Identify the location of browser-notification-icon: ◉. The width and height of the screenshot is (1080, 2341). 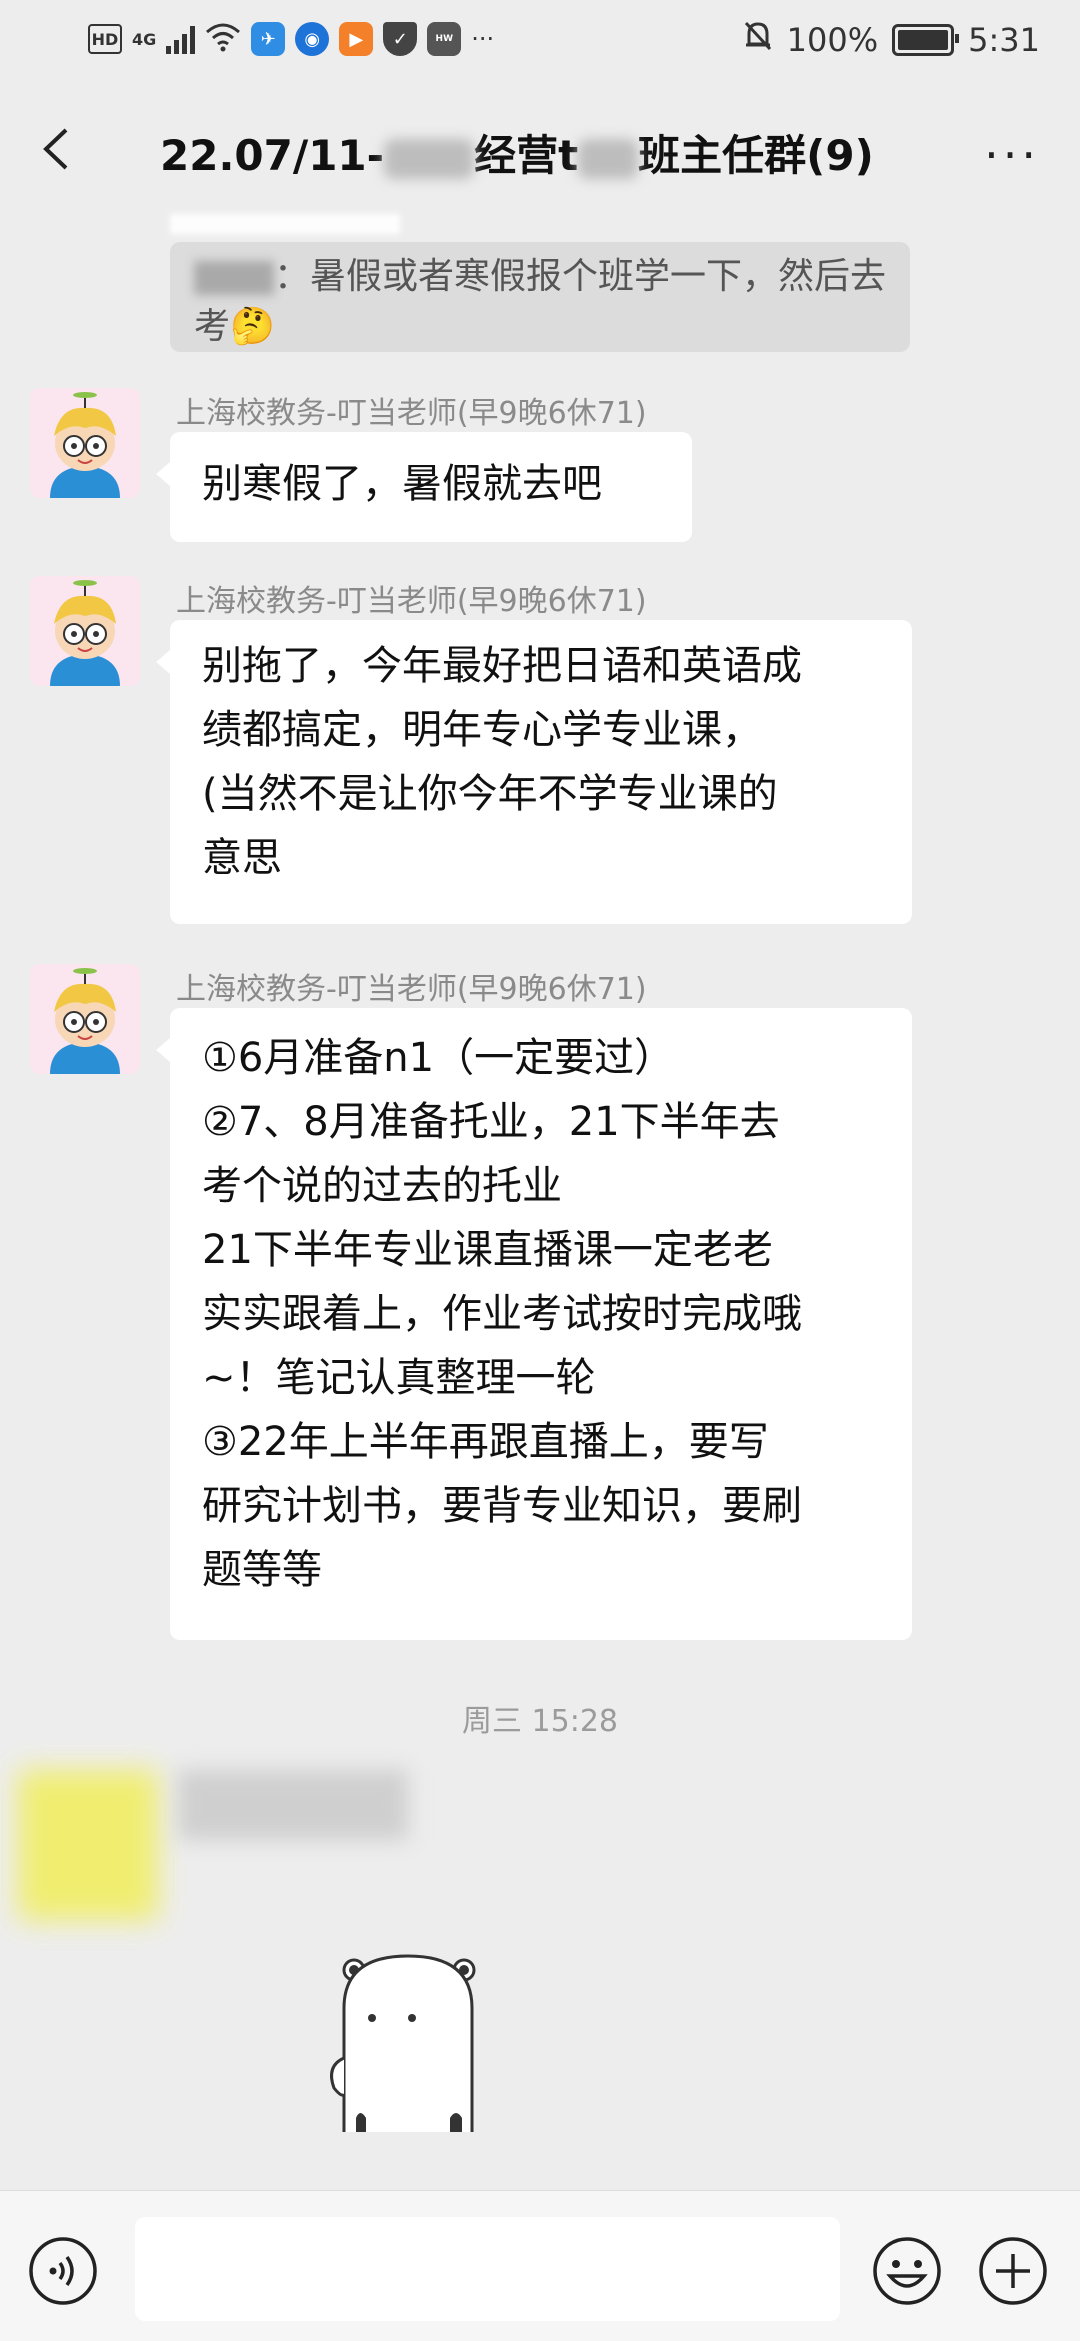
(312, 39).